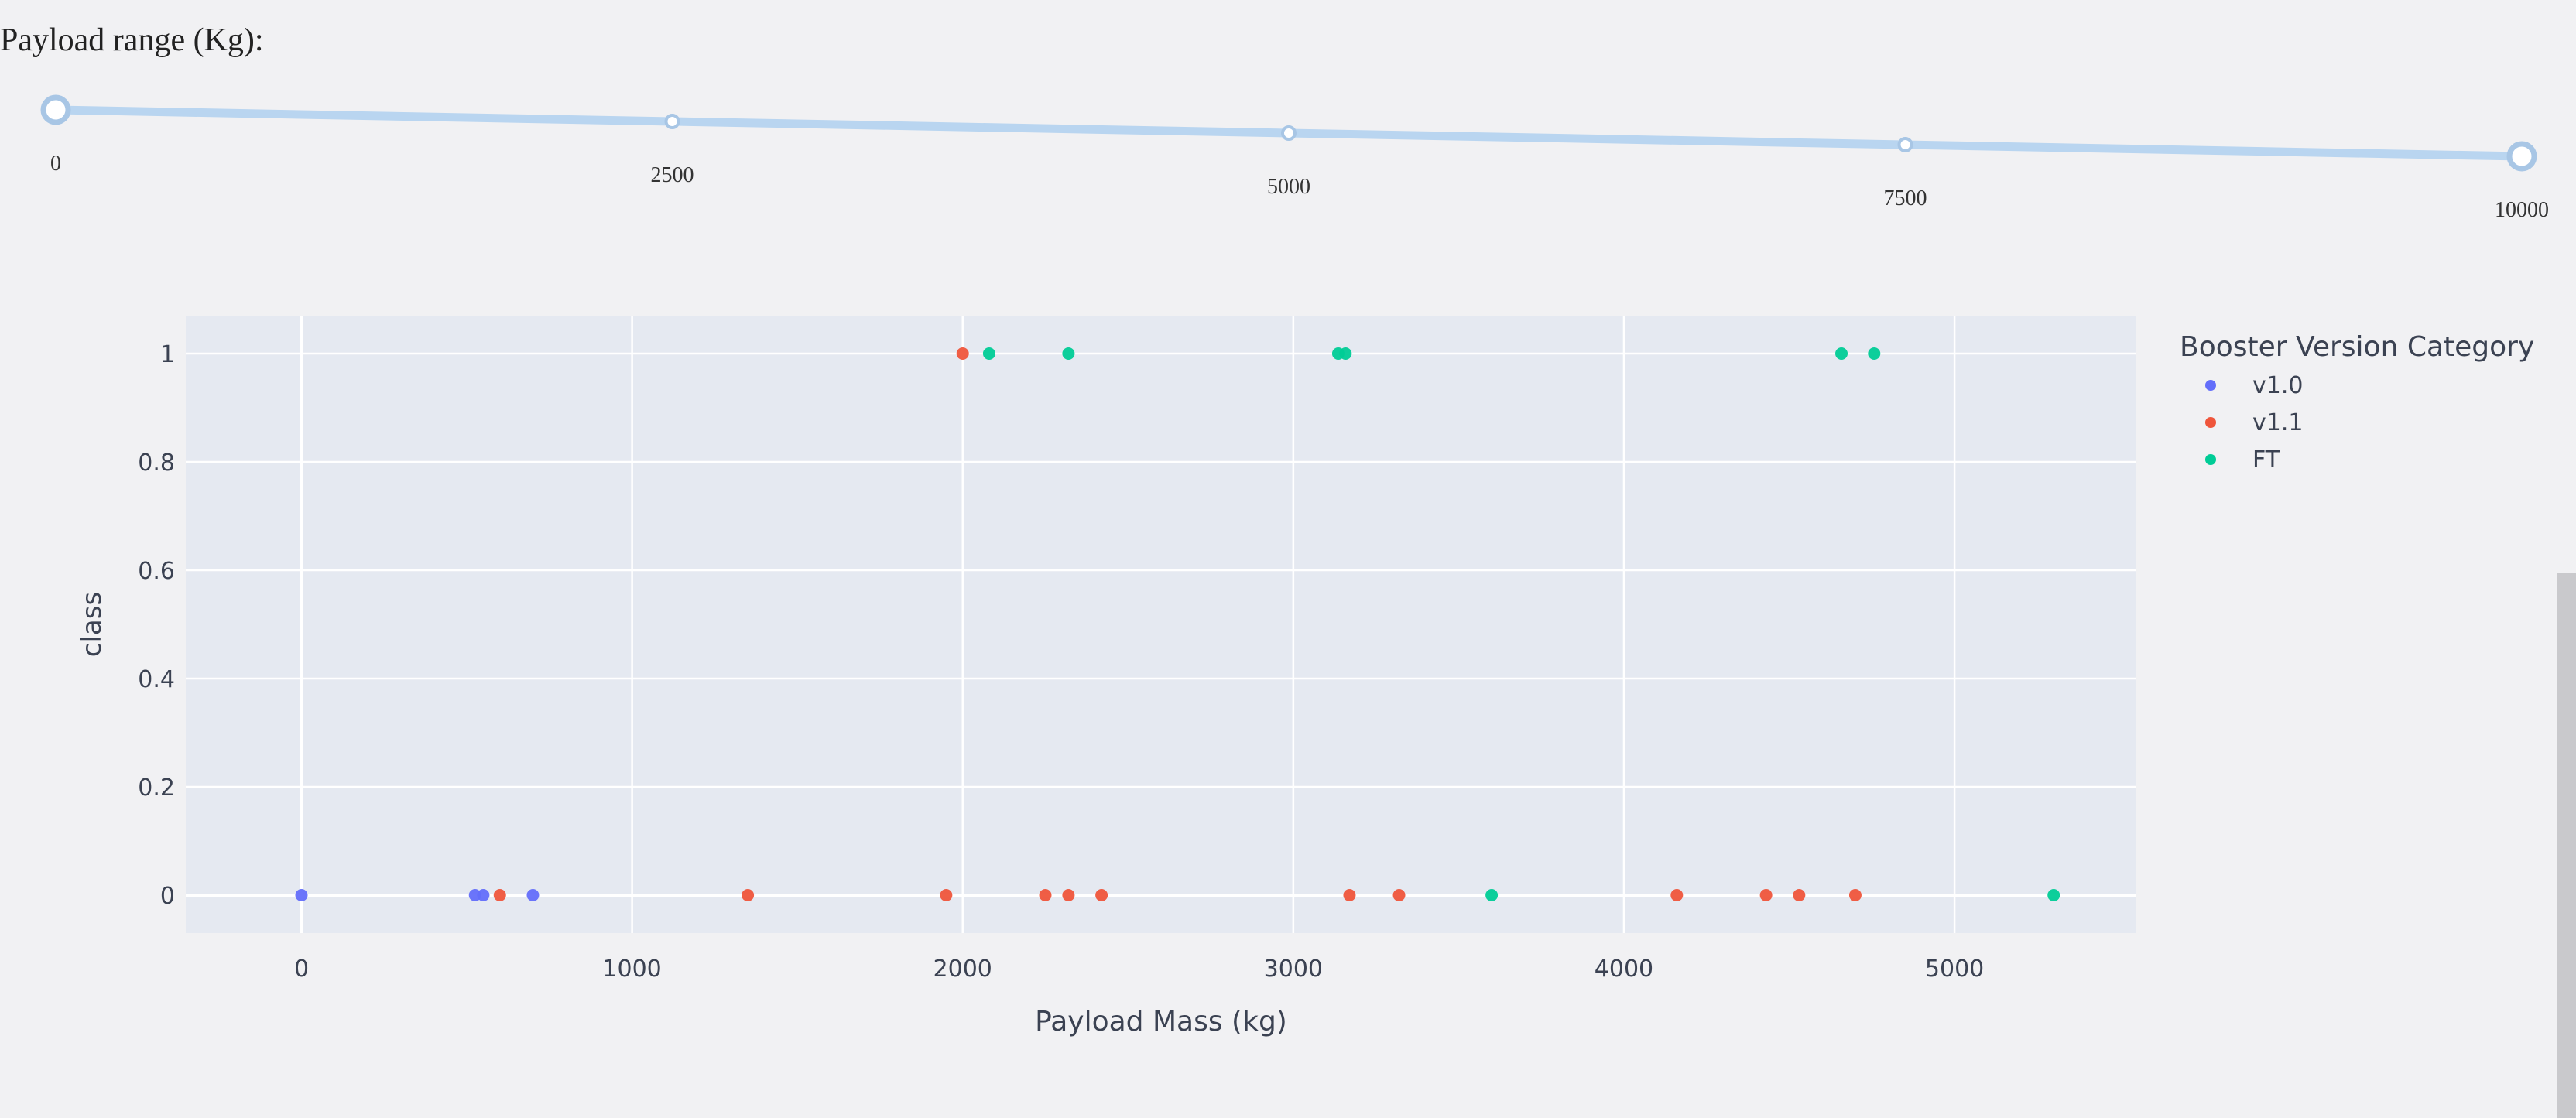 This screenshot has height=1118, width=2576. Describe the element at coordinates (962, 969) in the screenshot. I see `x-tick-label: 2000` at that location.